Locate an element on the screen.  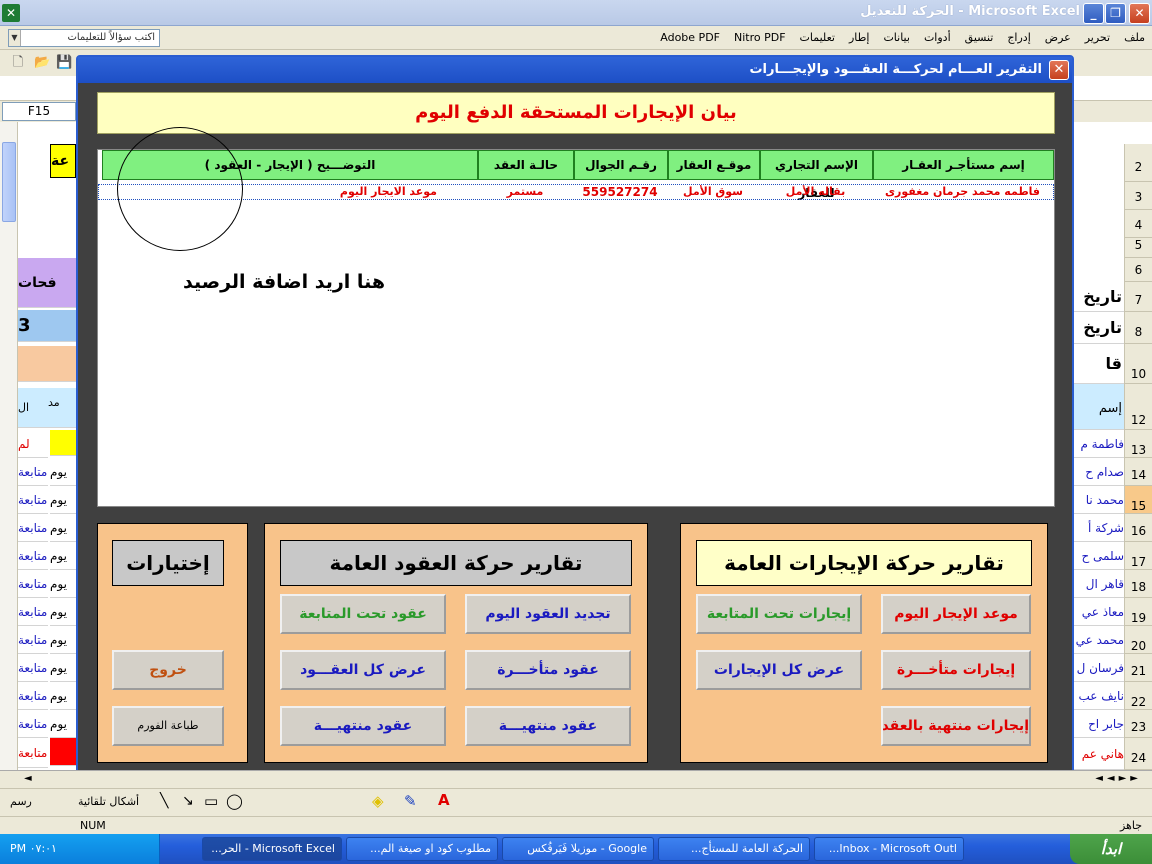
new-document-icon: 🗋 is located at coordinates (18, 63).